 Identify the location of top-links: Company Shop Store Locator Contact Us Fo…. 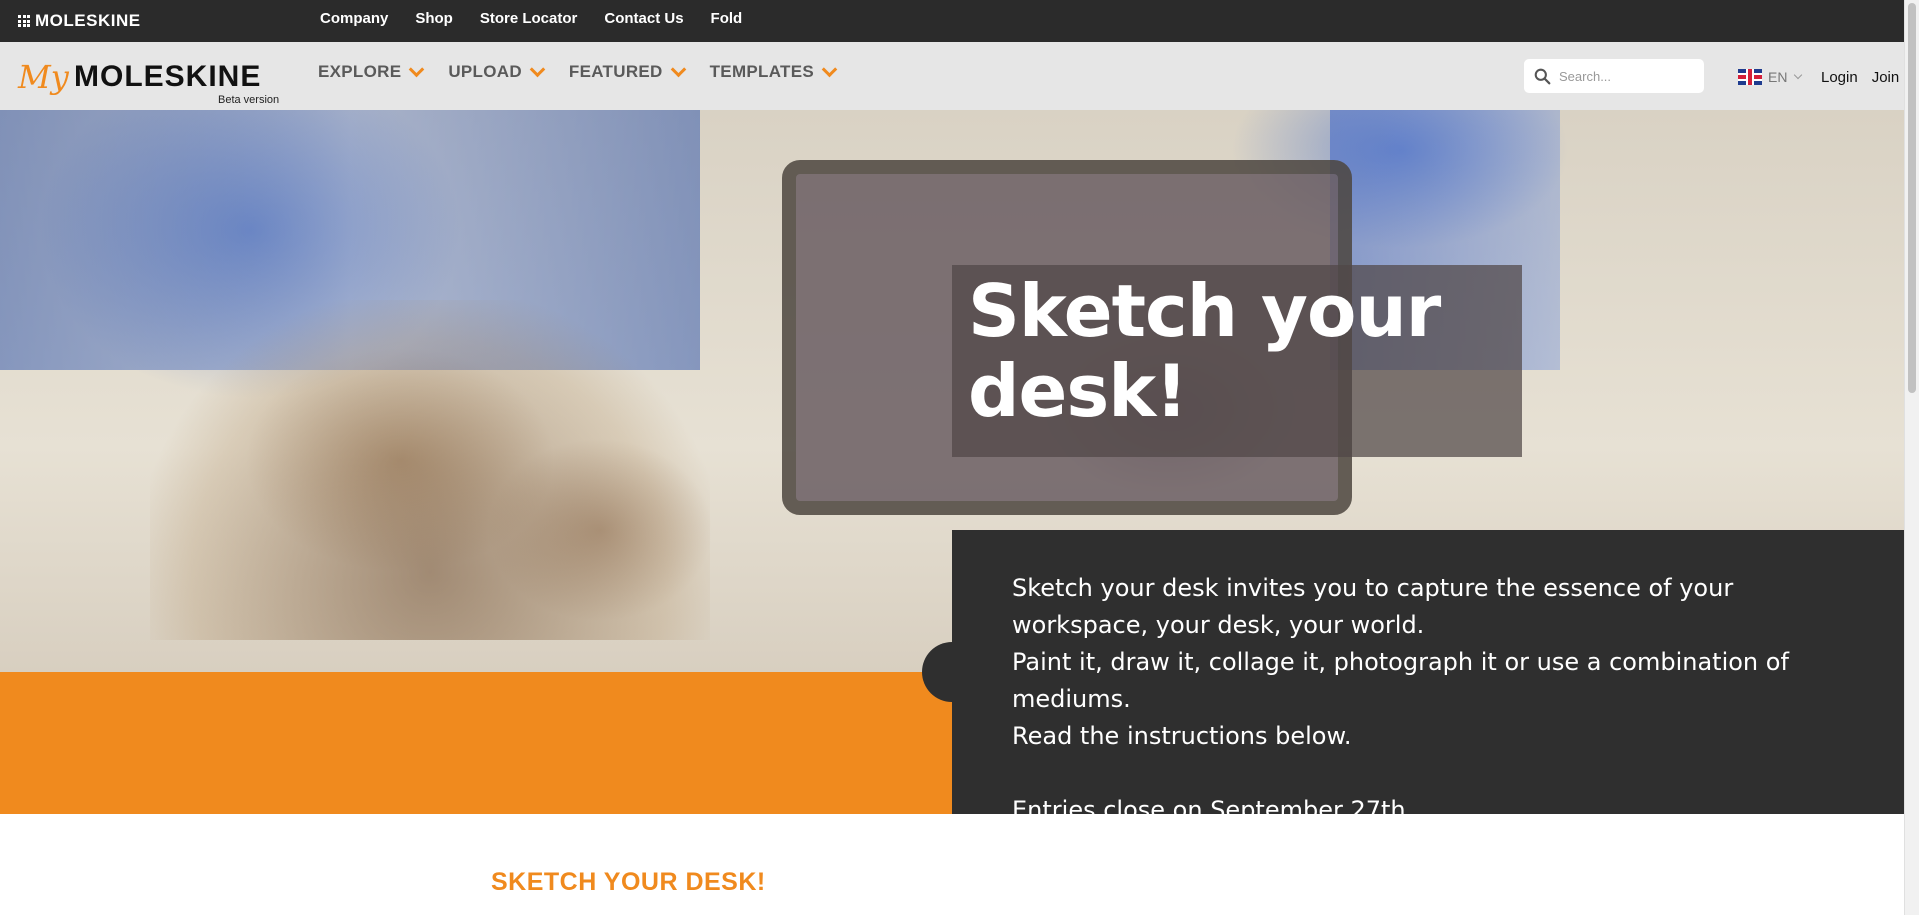
(531, 18).